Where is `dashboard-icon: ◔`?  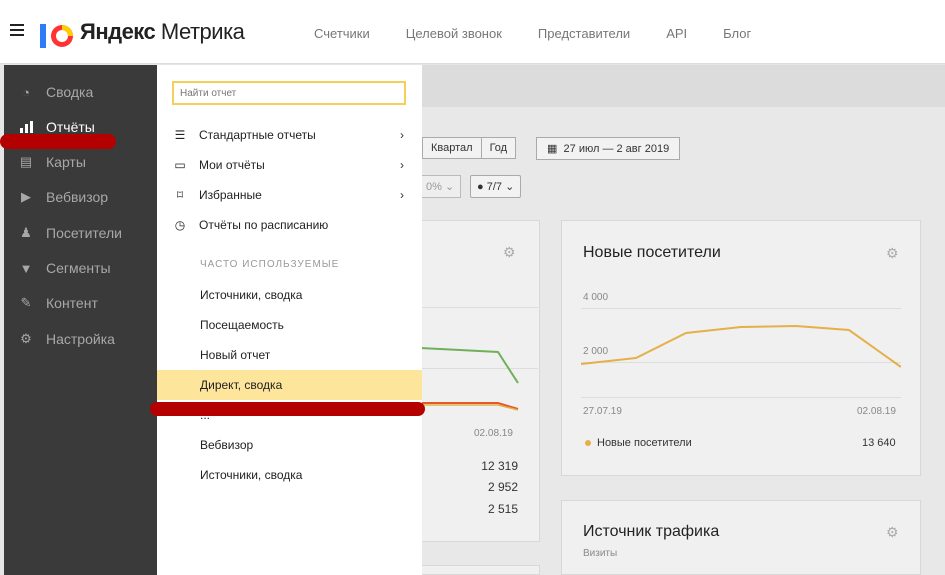 dashboard-icon: ◔ is located at coordinates (26, 92).